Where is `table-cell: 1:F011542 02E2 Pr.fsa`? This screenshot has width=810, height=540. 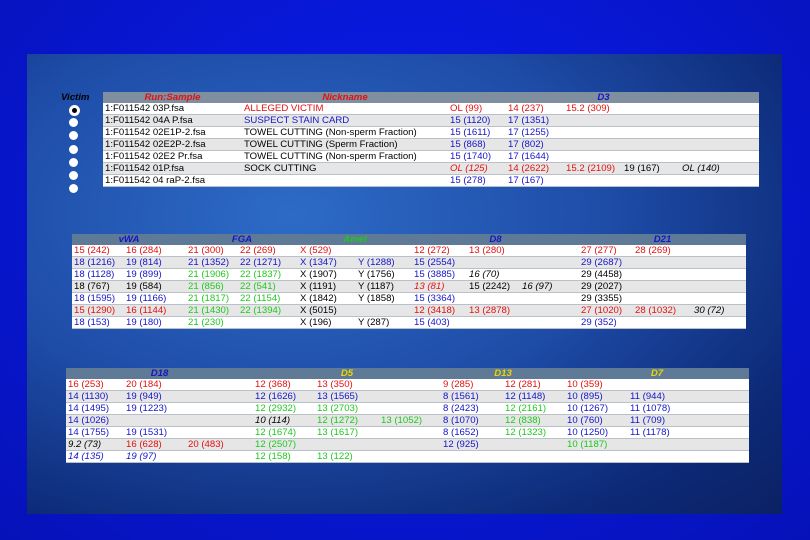 table-cell: 1:F011542 02E2 Pr.fsa is located at coordinates (172, 156).